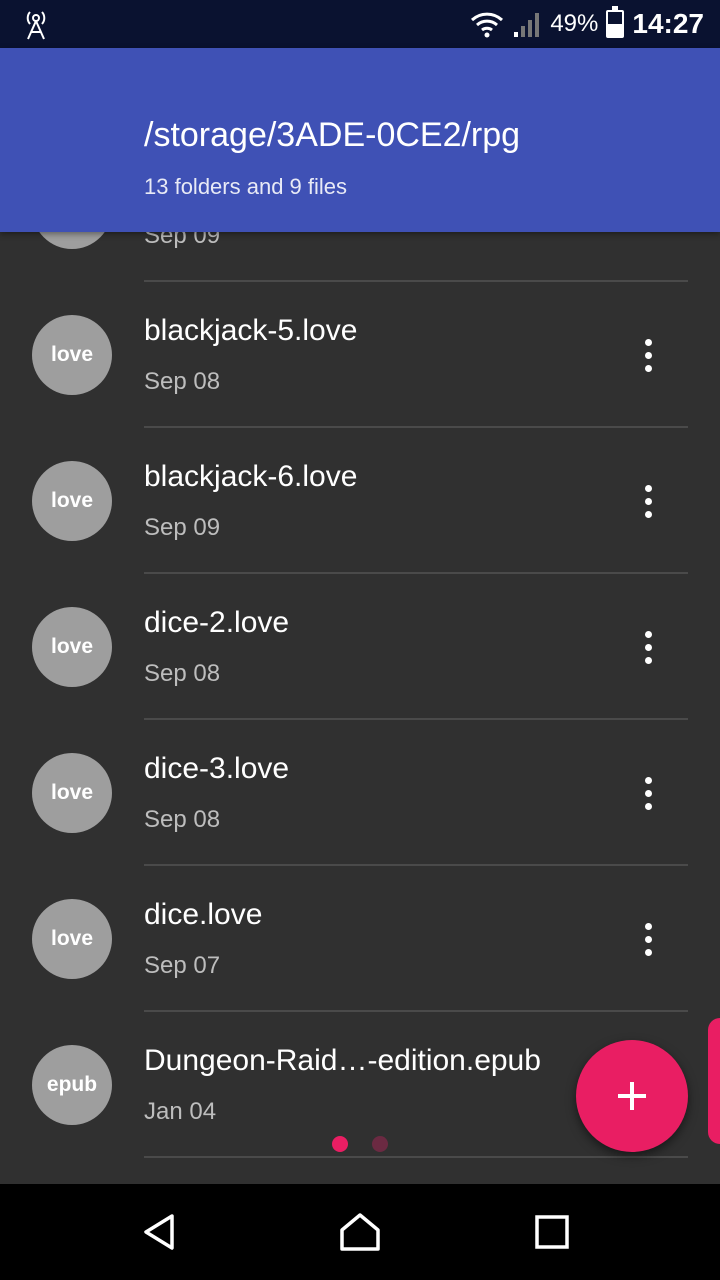 This screenshot has width=720, height=1280. What do you see at coordinates (340, 1144) in the screenshot?
I see `page-dot-active` at bounding box center [340, 1144].